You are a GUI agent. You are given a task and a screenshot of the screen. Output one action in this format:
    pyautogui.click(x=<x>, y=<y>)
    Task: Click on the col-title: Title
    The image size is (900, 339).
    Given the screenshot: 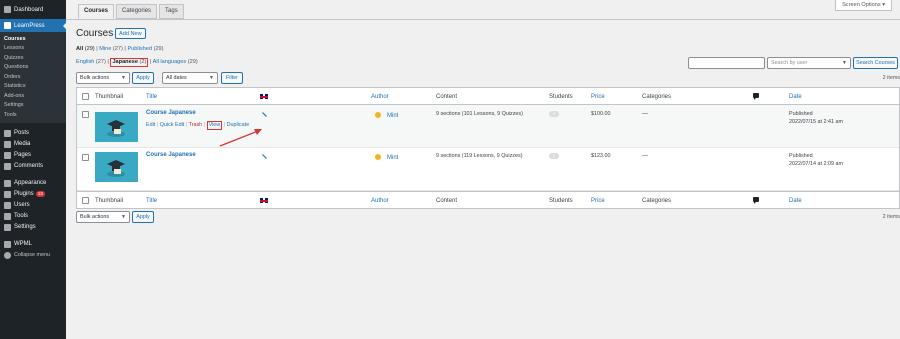 What is the action you would take?
    pyautogui.click(x=151, y=97)
    